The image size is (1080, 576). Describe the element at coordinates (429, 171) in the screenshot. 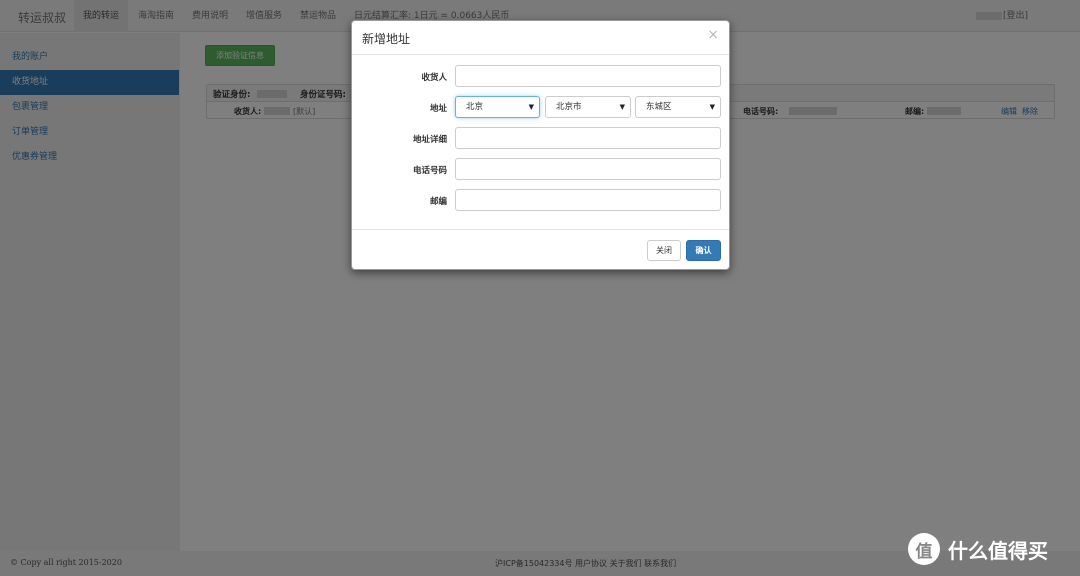

I see `phone-field-label: 电话号码` at that location.